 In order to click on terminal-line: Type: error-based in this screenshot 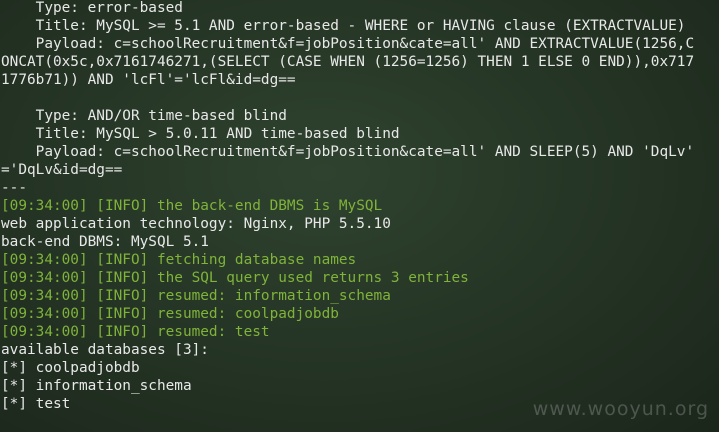, I will do `click(92, 8)`.